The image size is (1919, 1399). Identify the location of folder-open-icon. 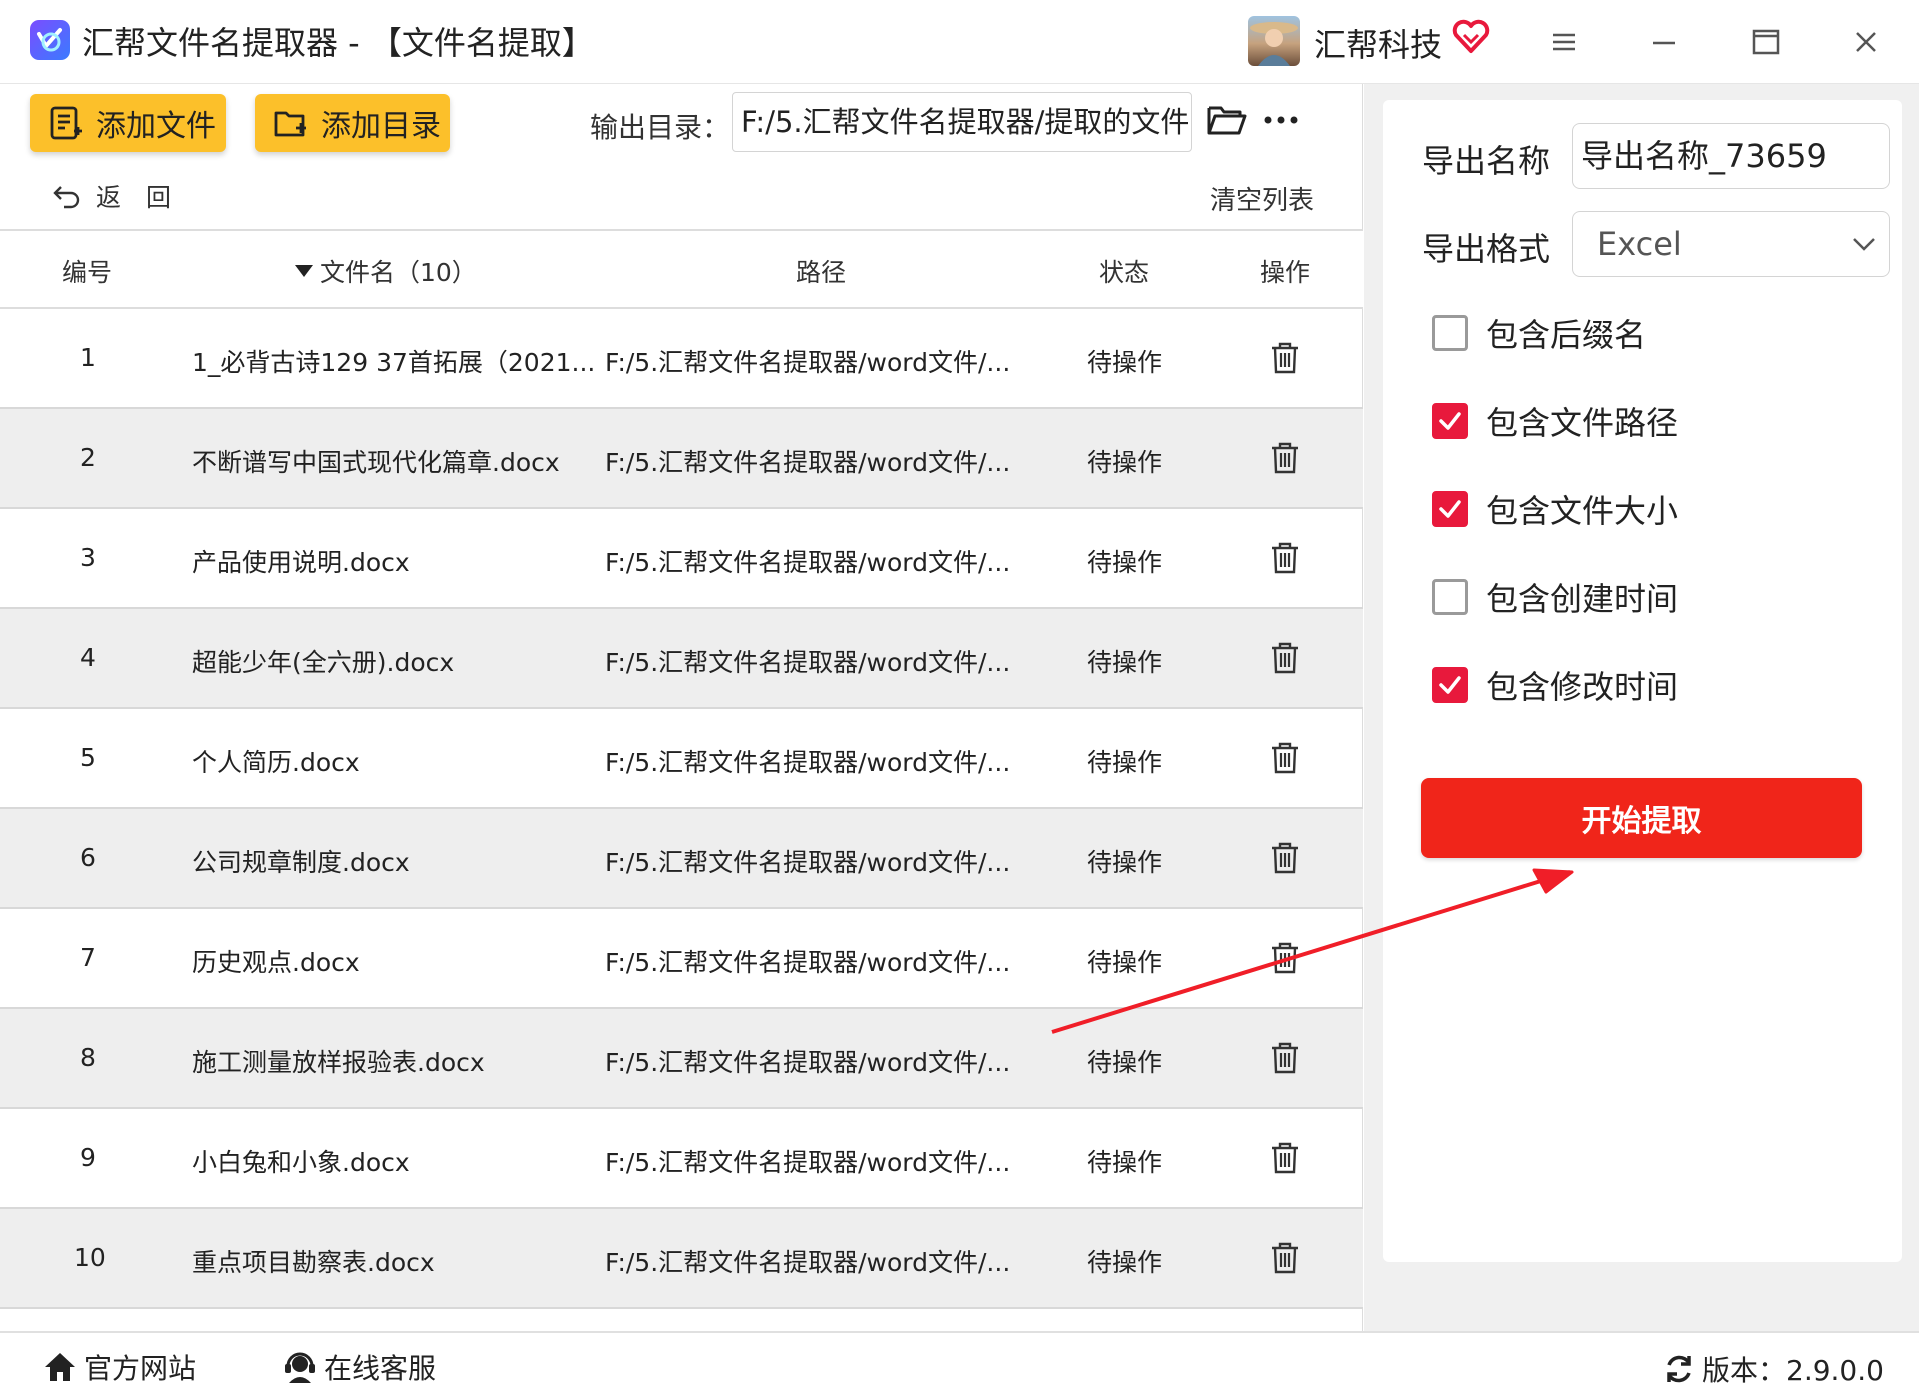
(1227, 120).